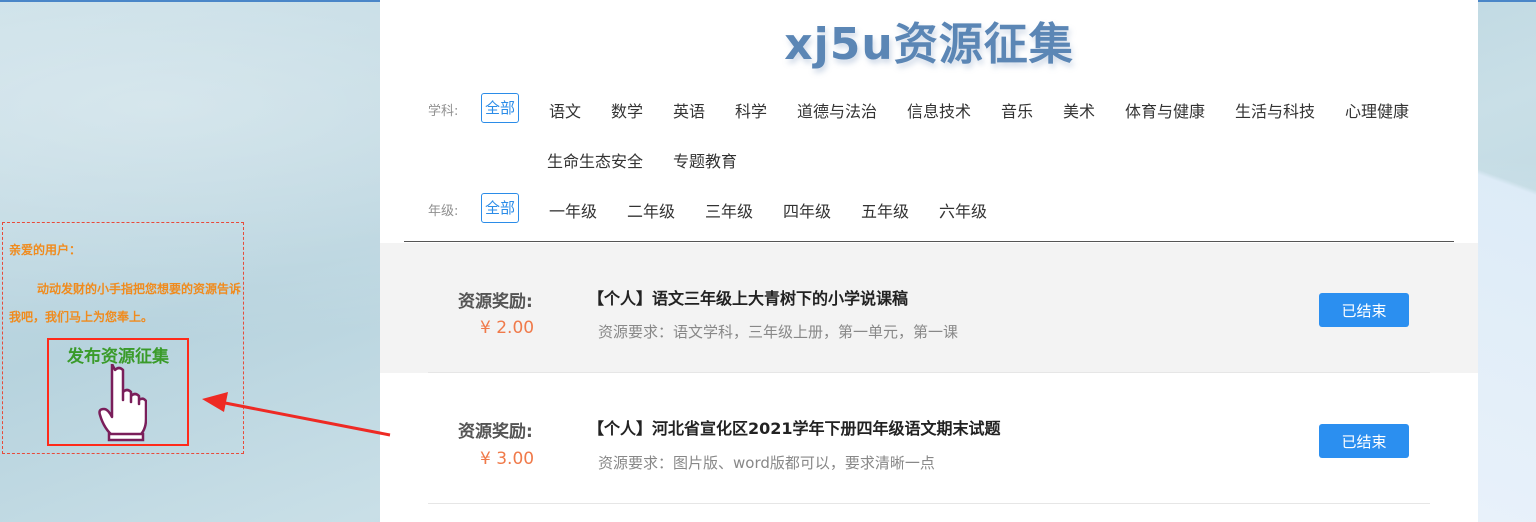 Image resolution: width=1536 pixels, height=522 pixels. What do you see at coordinates (443, 111) in the screenshot?
I see `subject-filter-label: 学科:` at bounding box center [443, 111].